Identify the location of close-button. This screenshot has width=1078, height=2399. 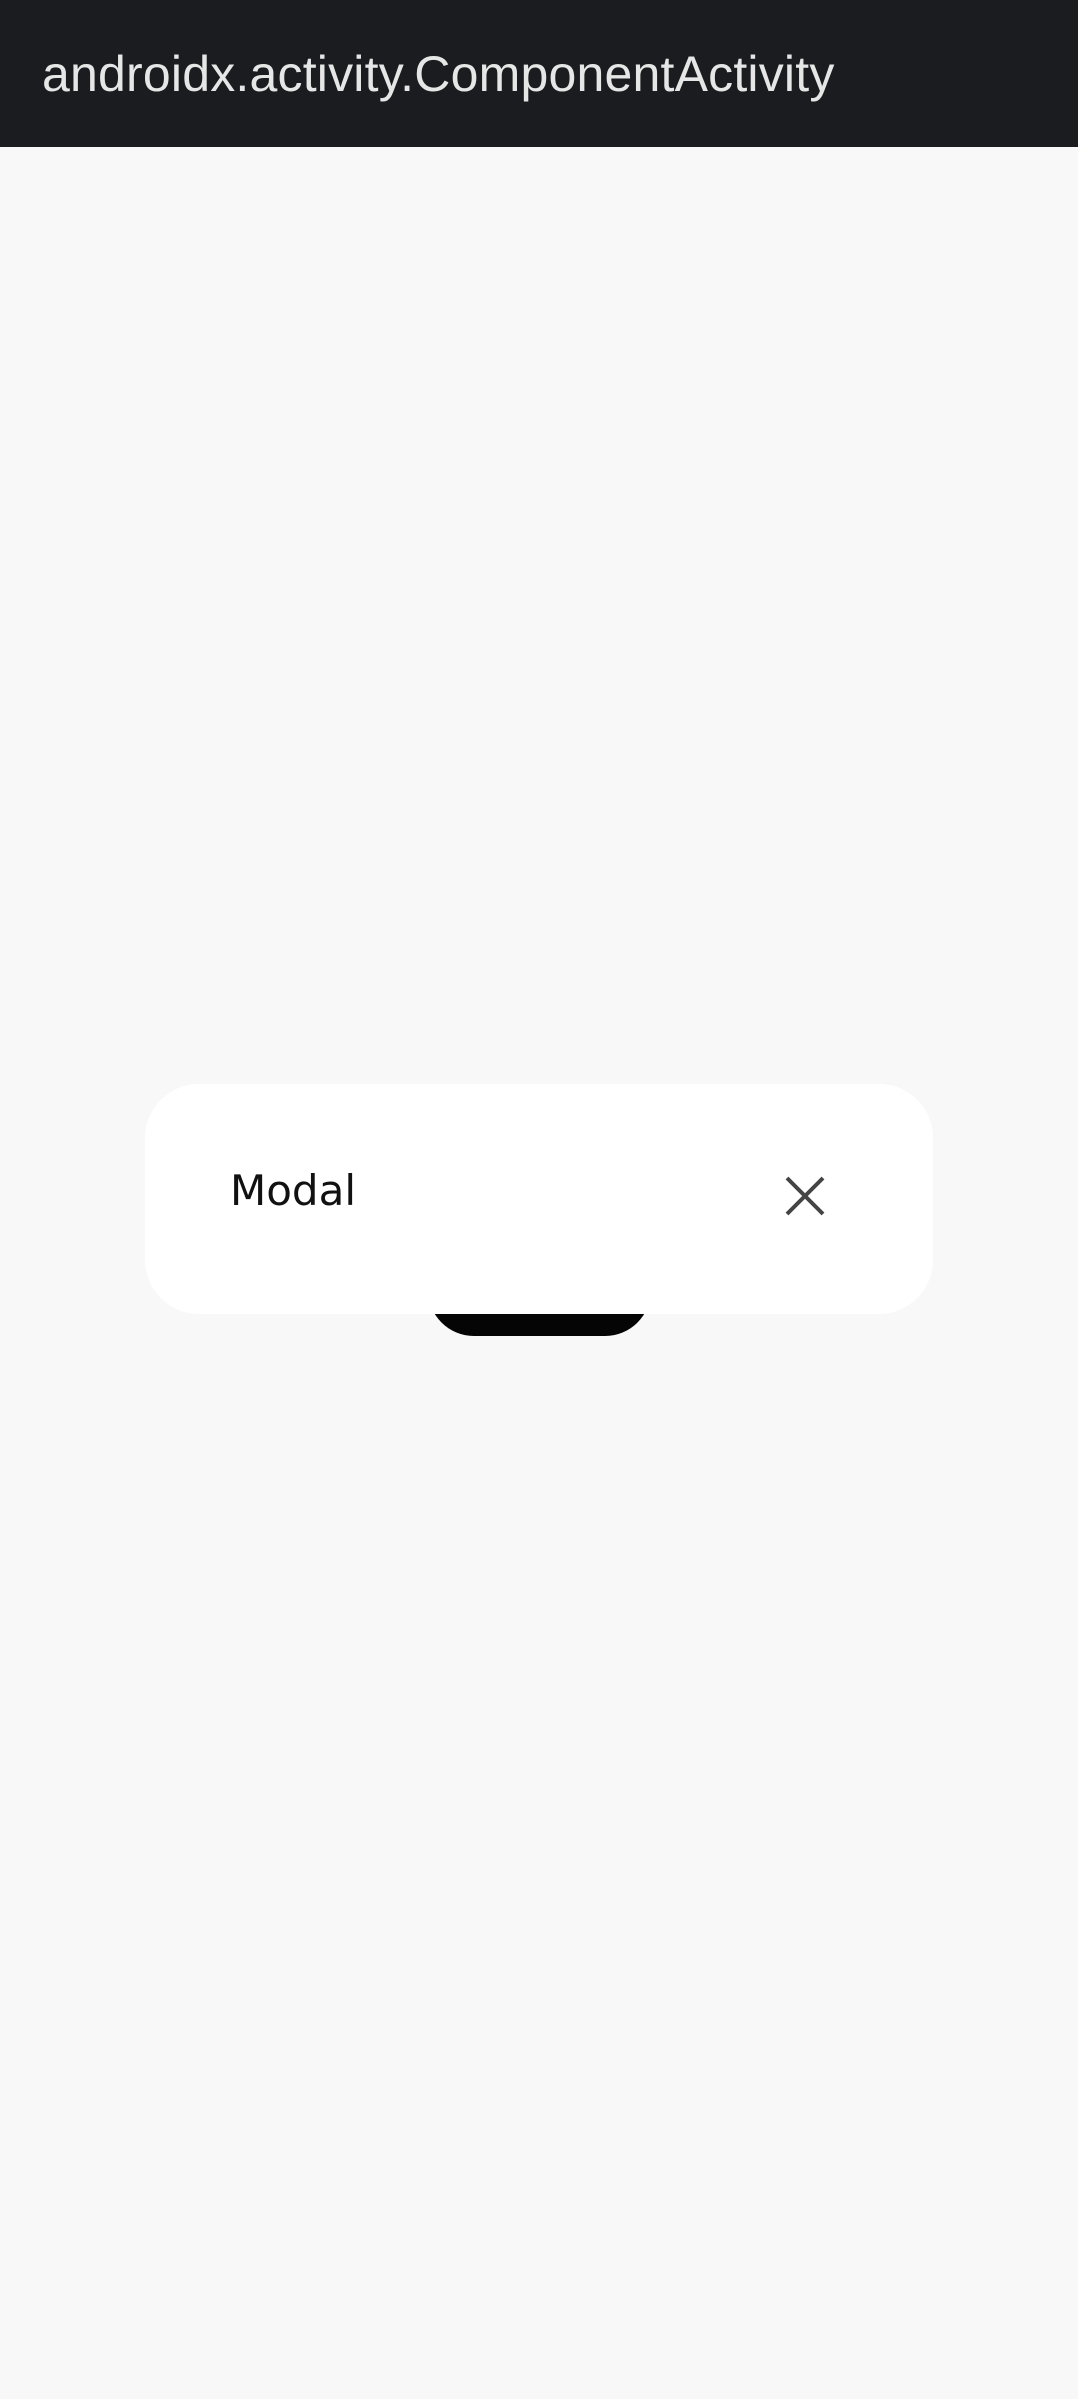
(805, 1196).